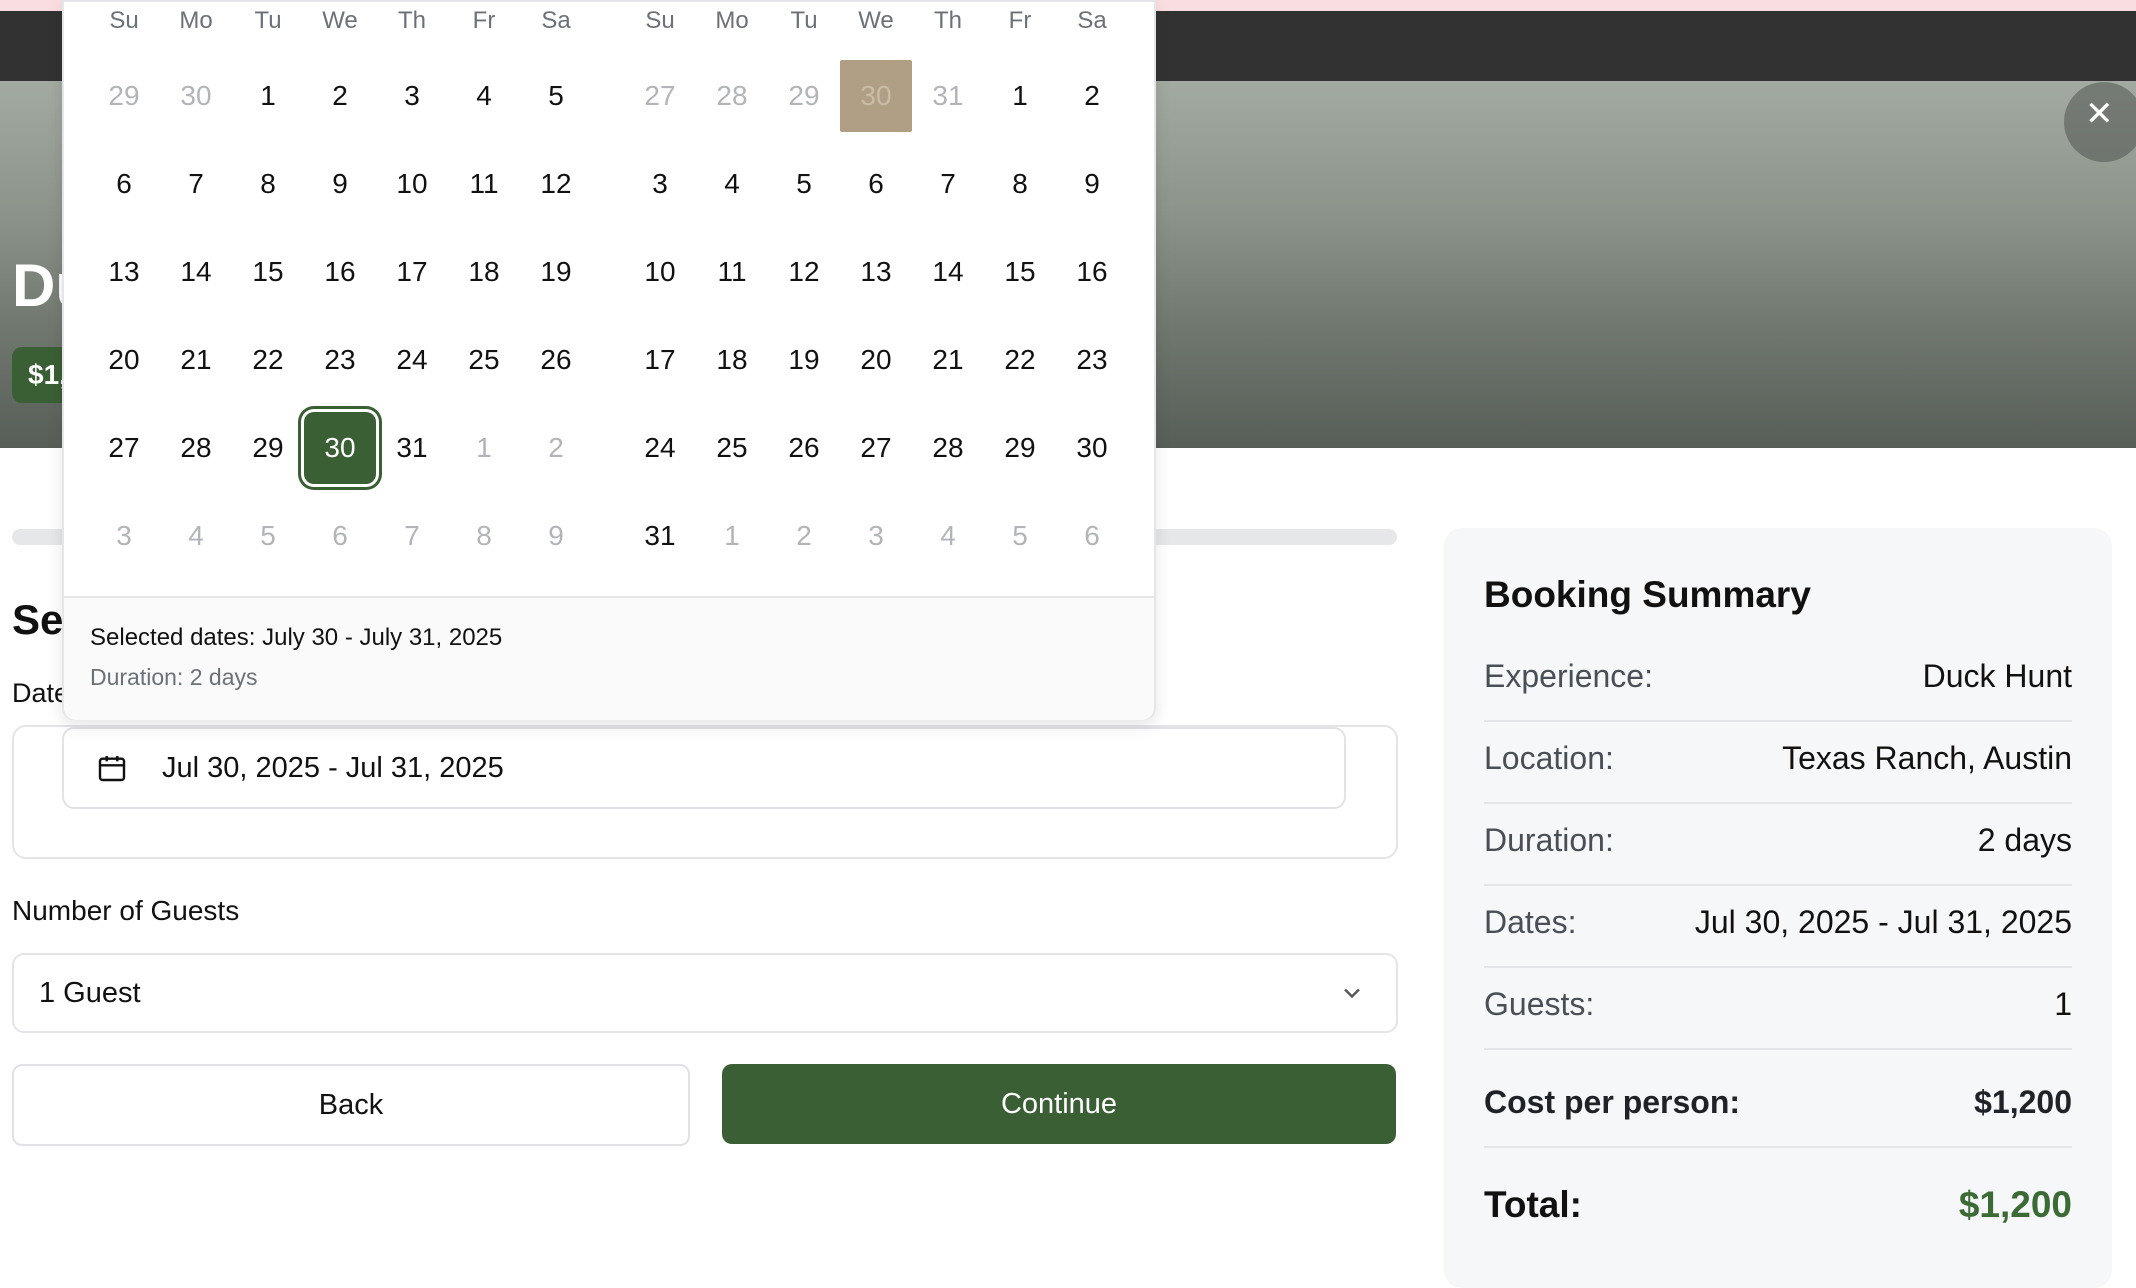 This screenshot has width=2136, height=1288. What do you see at coordinates (1352, 993) in the screenshot?
I see `chevron-down-icon` at bounding box center [1352, 993].